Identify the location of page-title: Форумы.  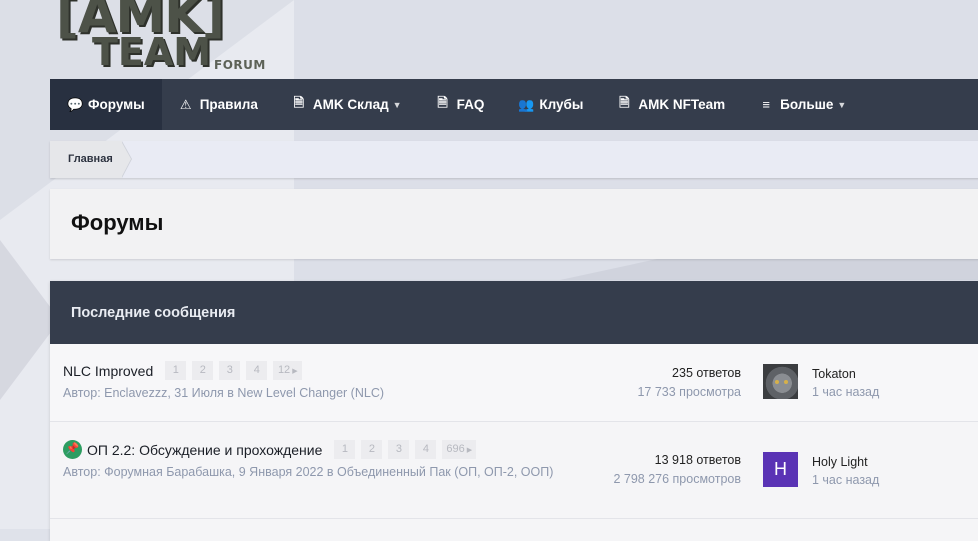
(117, 222).